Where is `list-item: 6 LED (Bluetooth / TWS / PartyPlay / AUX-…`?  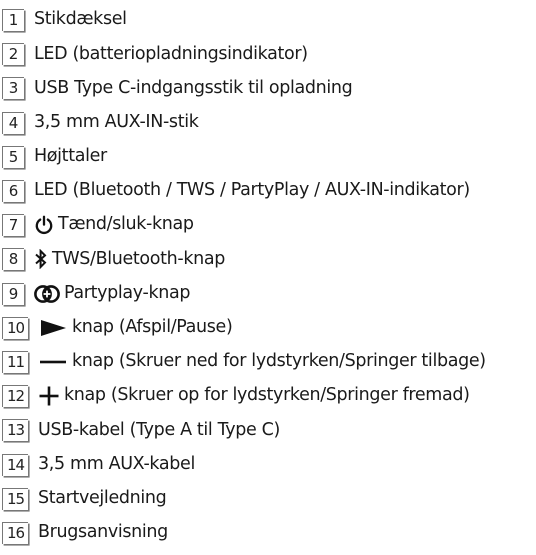 list-item: 6 LED (Bluetooth / TWS / PartyPlay / AUX-… is located at coordinates (268, 191).